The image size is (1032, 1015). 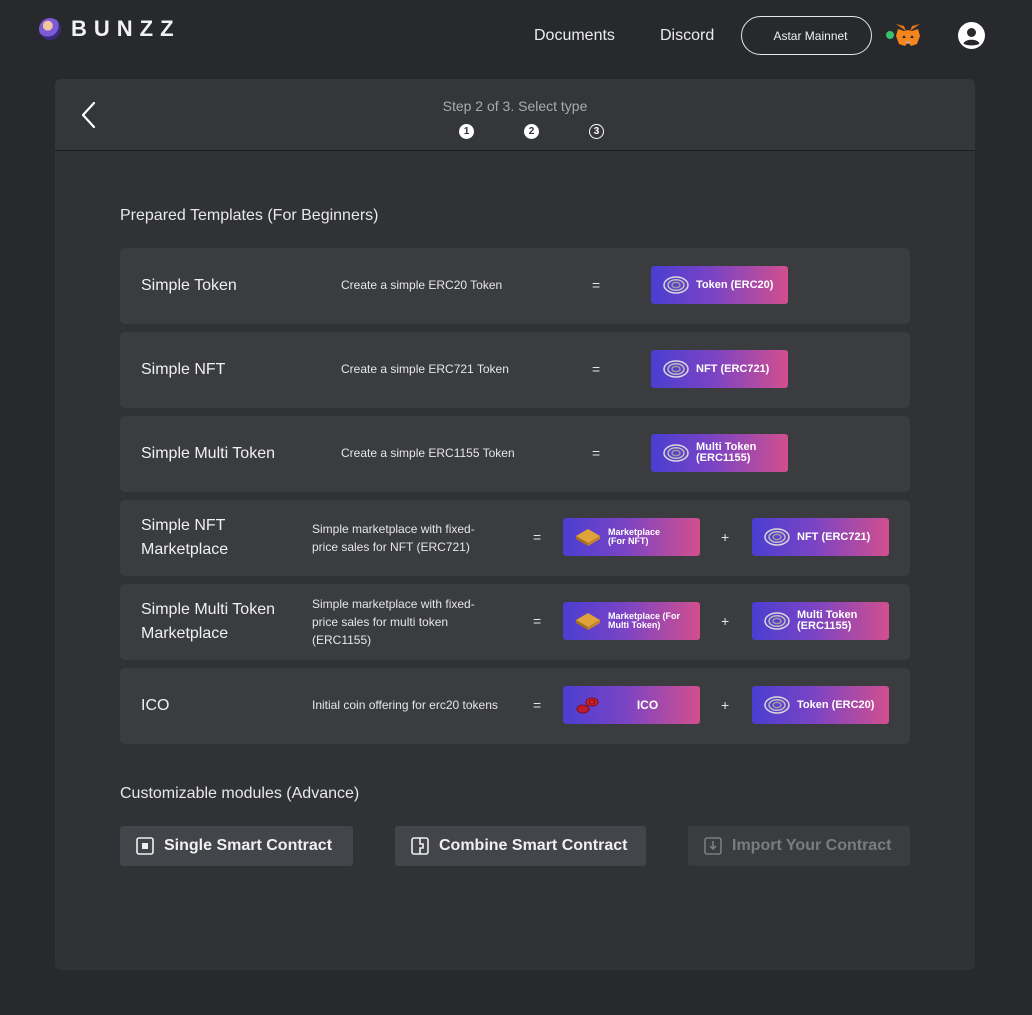 I want to click on template-description: Initial coin offering for erc20 tokens, so click(x=405, y=705).